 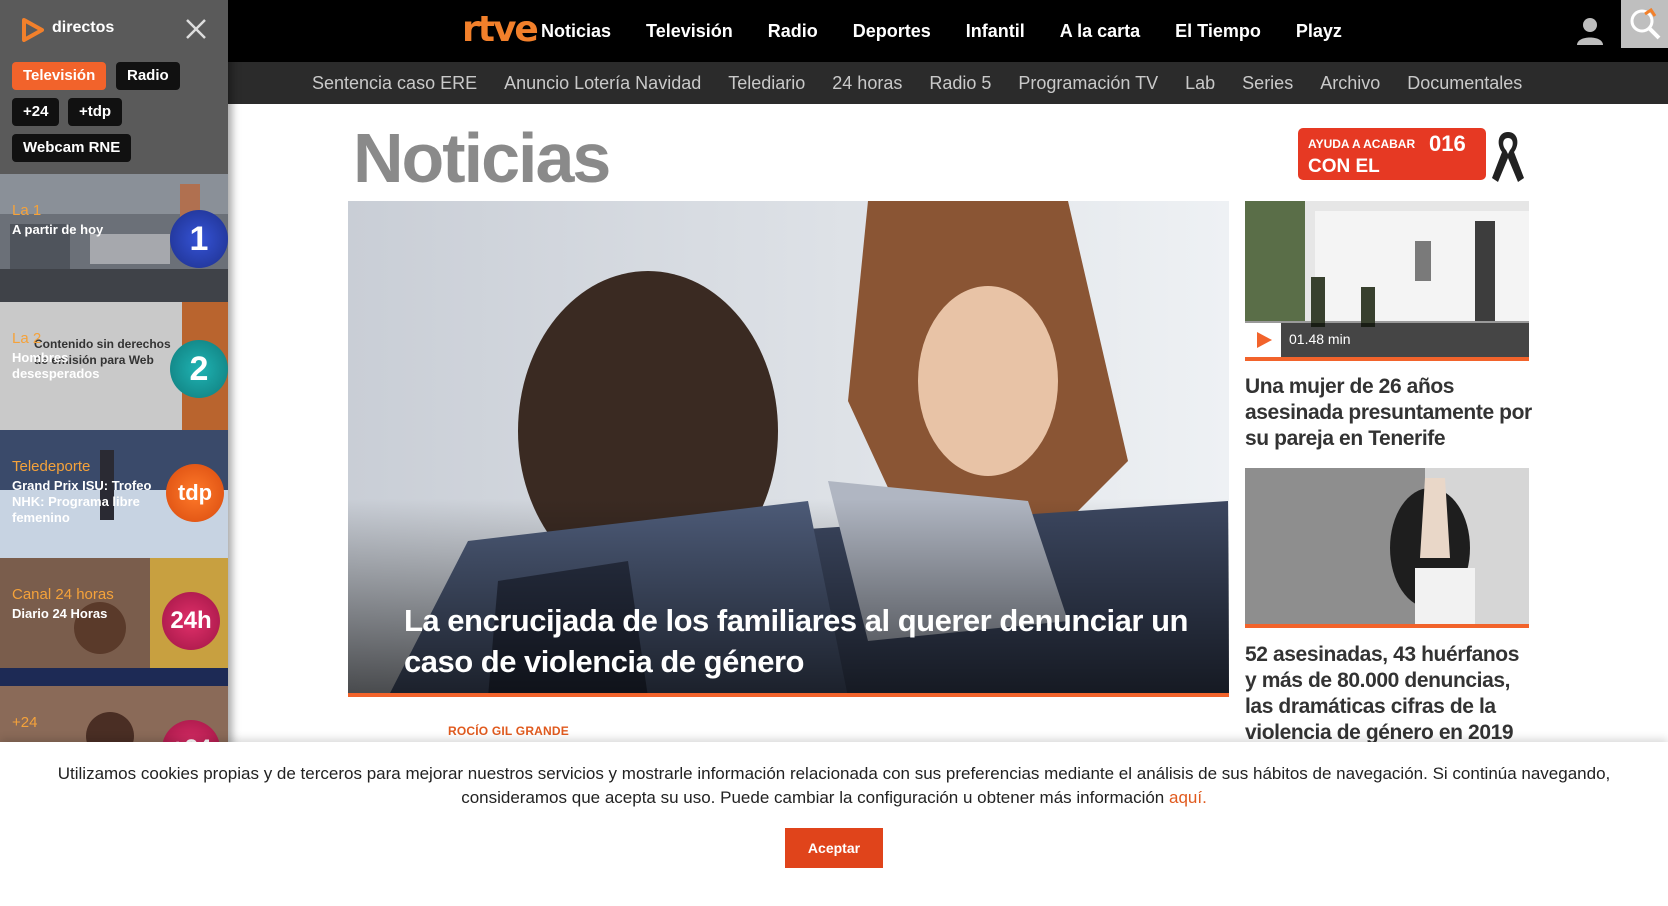 What do you see at coordinates (114, 622) in the screenshot?
I see `channel-24-horas: Canal 24 horas Diario 24 Horas 24h` at bounding box center [114, 622].